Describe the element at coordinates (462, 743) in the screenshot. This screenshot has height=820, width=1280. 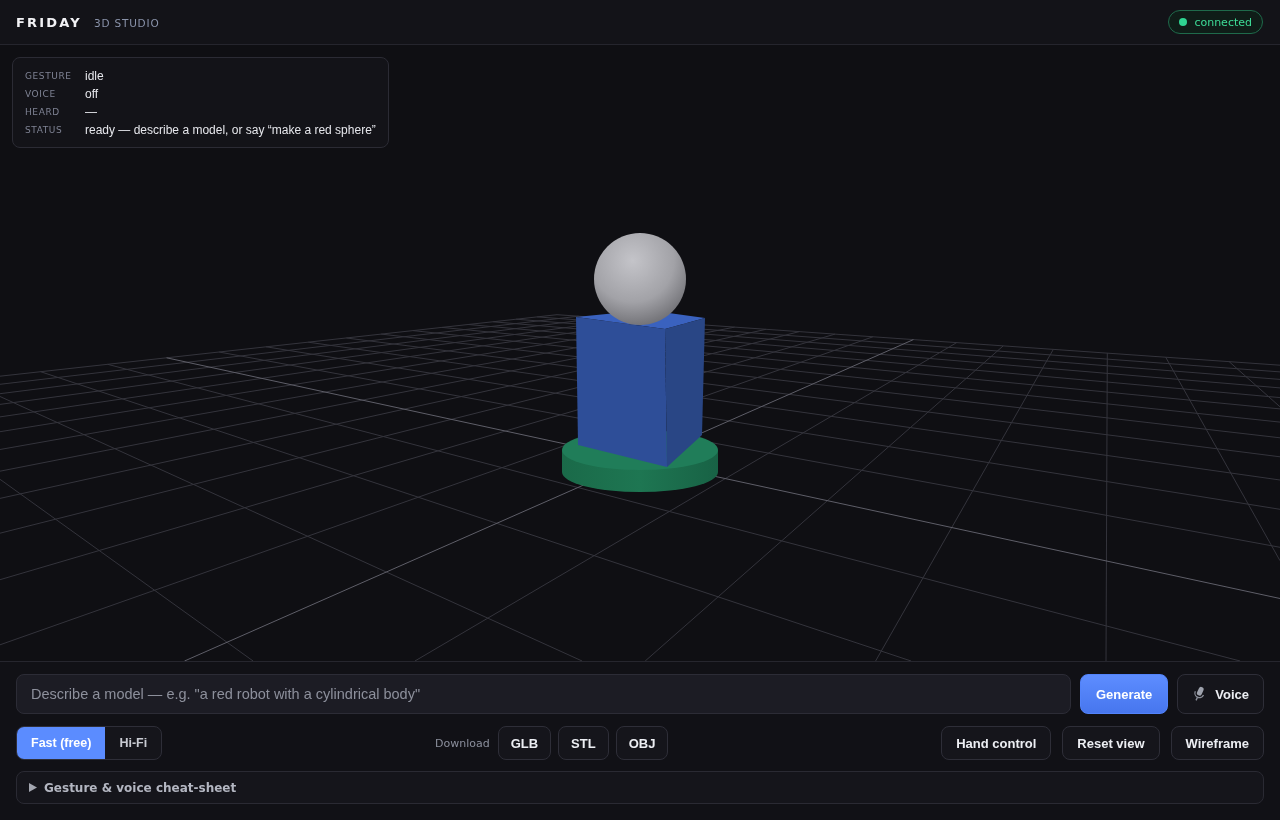
I see `download-label: Download` at that location.